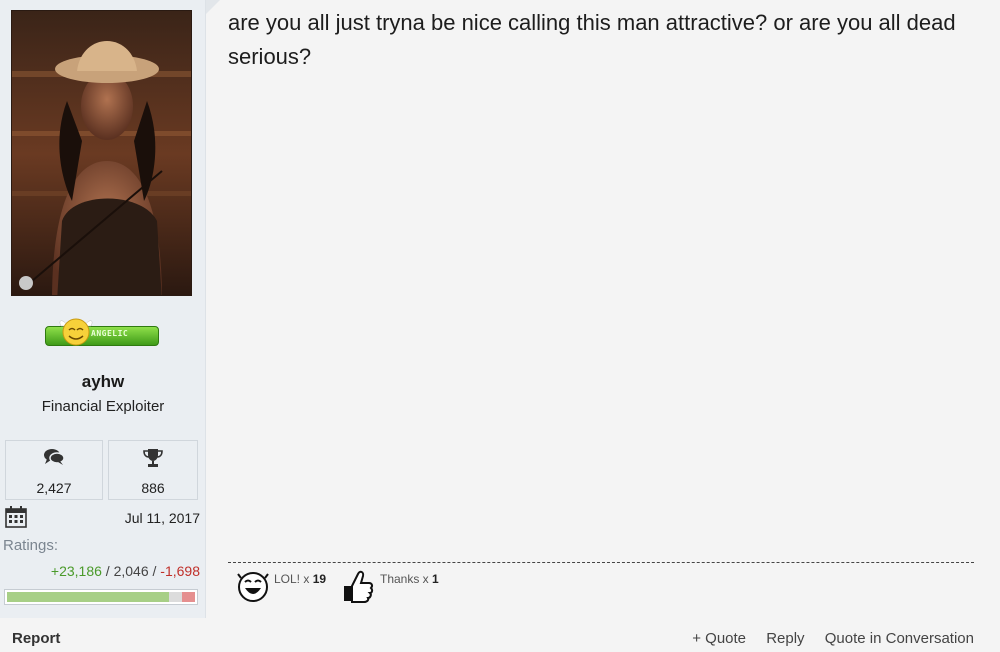 The image size is (1000, 652). Describe the element at coordinates (103, 382) in the screenshot. I see `username: ayhw` at that location.